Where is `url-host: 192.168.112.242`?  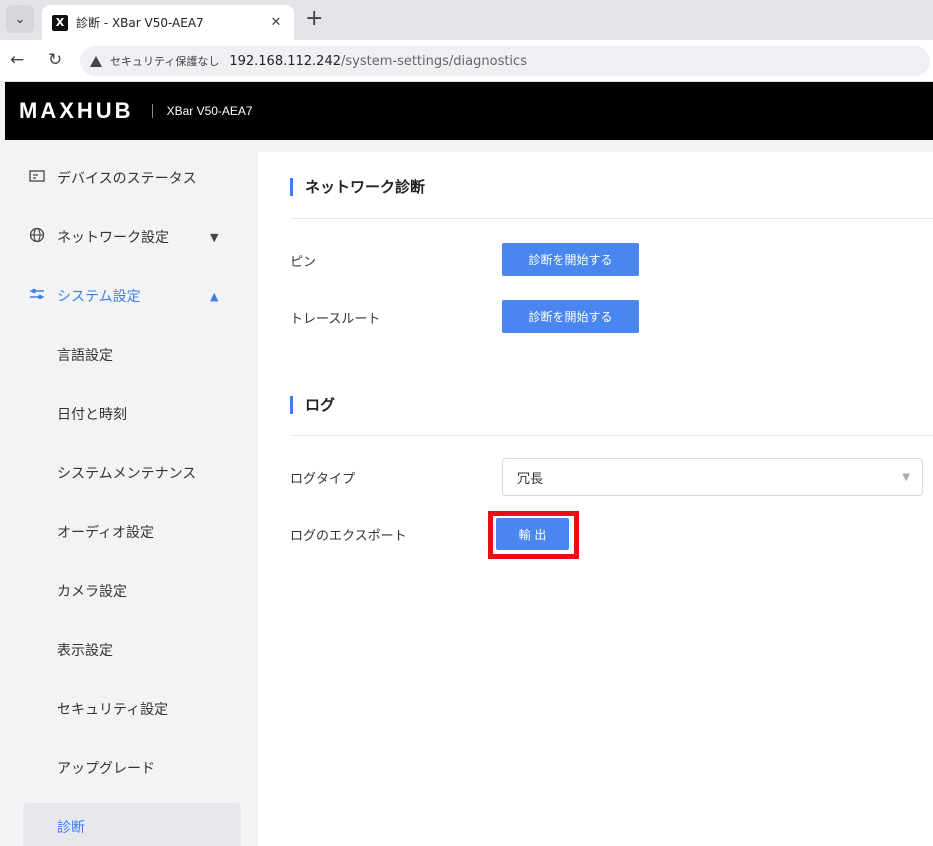
url-host: 192.168.112.242 is located at coordinates (285, 61).